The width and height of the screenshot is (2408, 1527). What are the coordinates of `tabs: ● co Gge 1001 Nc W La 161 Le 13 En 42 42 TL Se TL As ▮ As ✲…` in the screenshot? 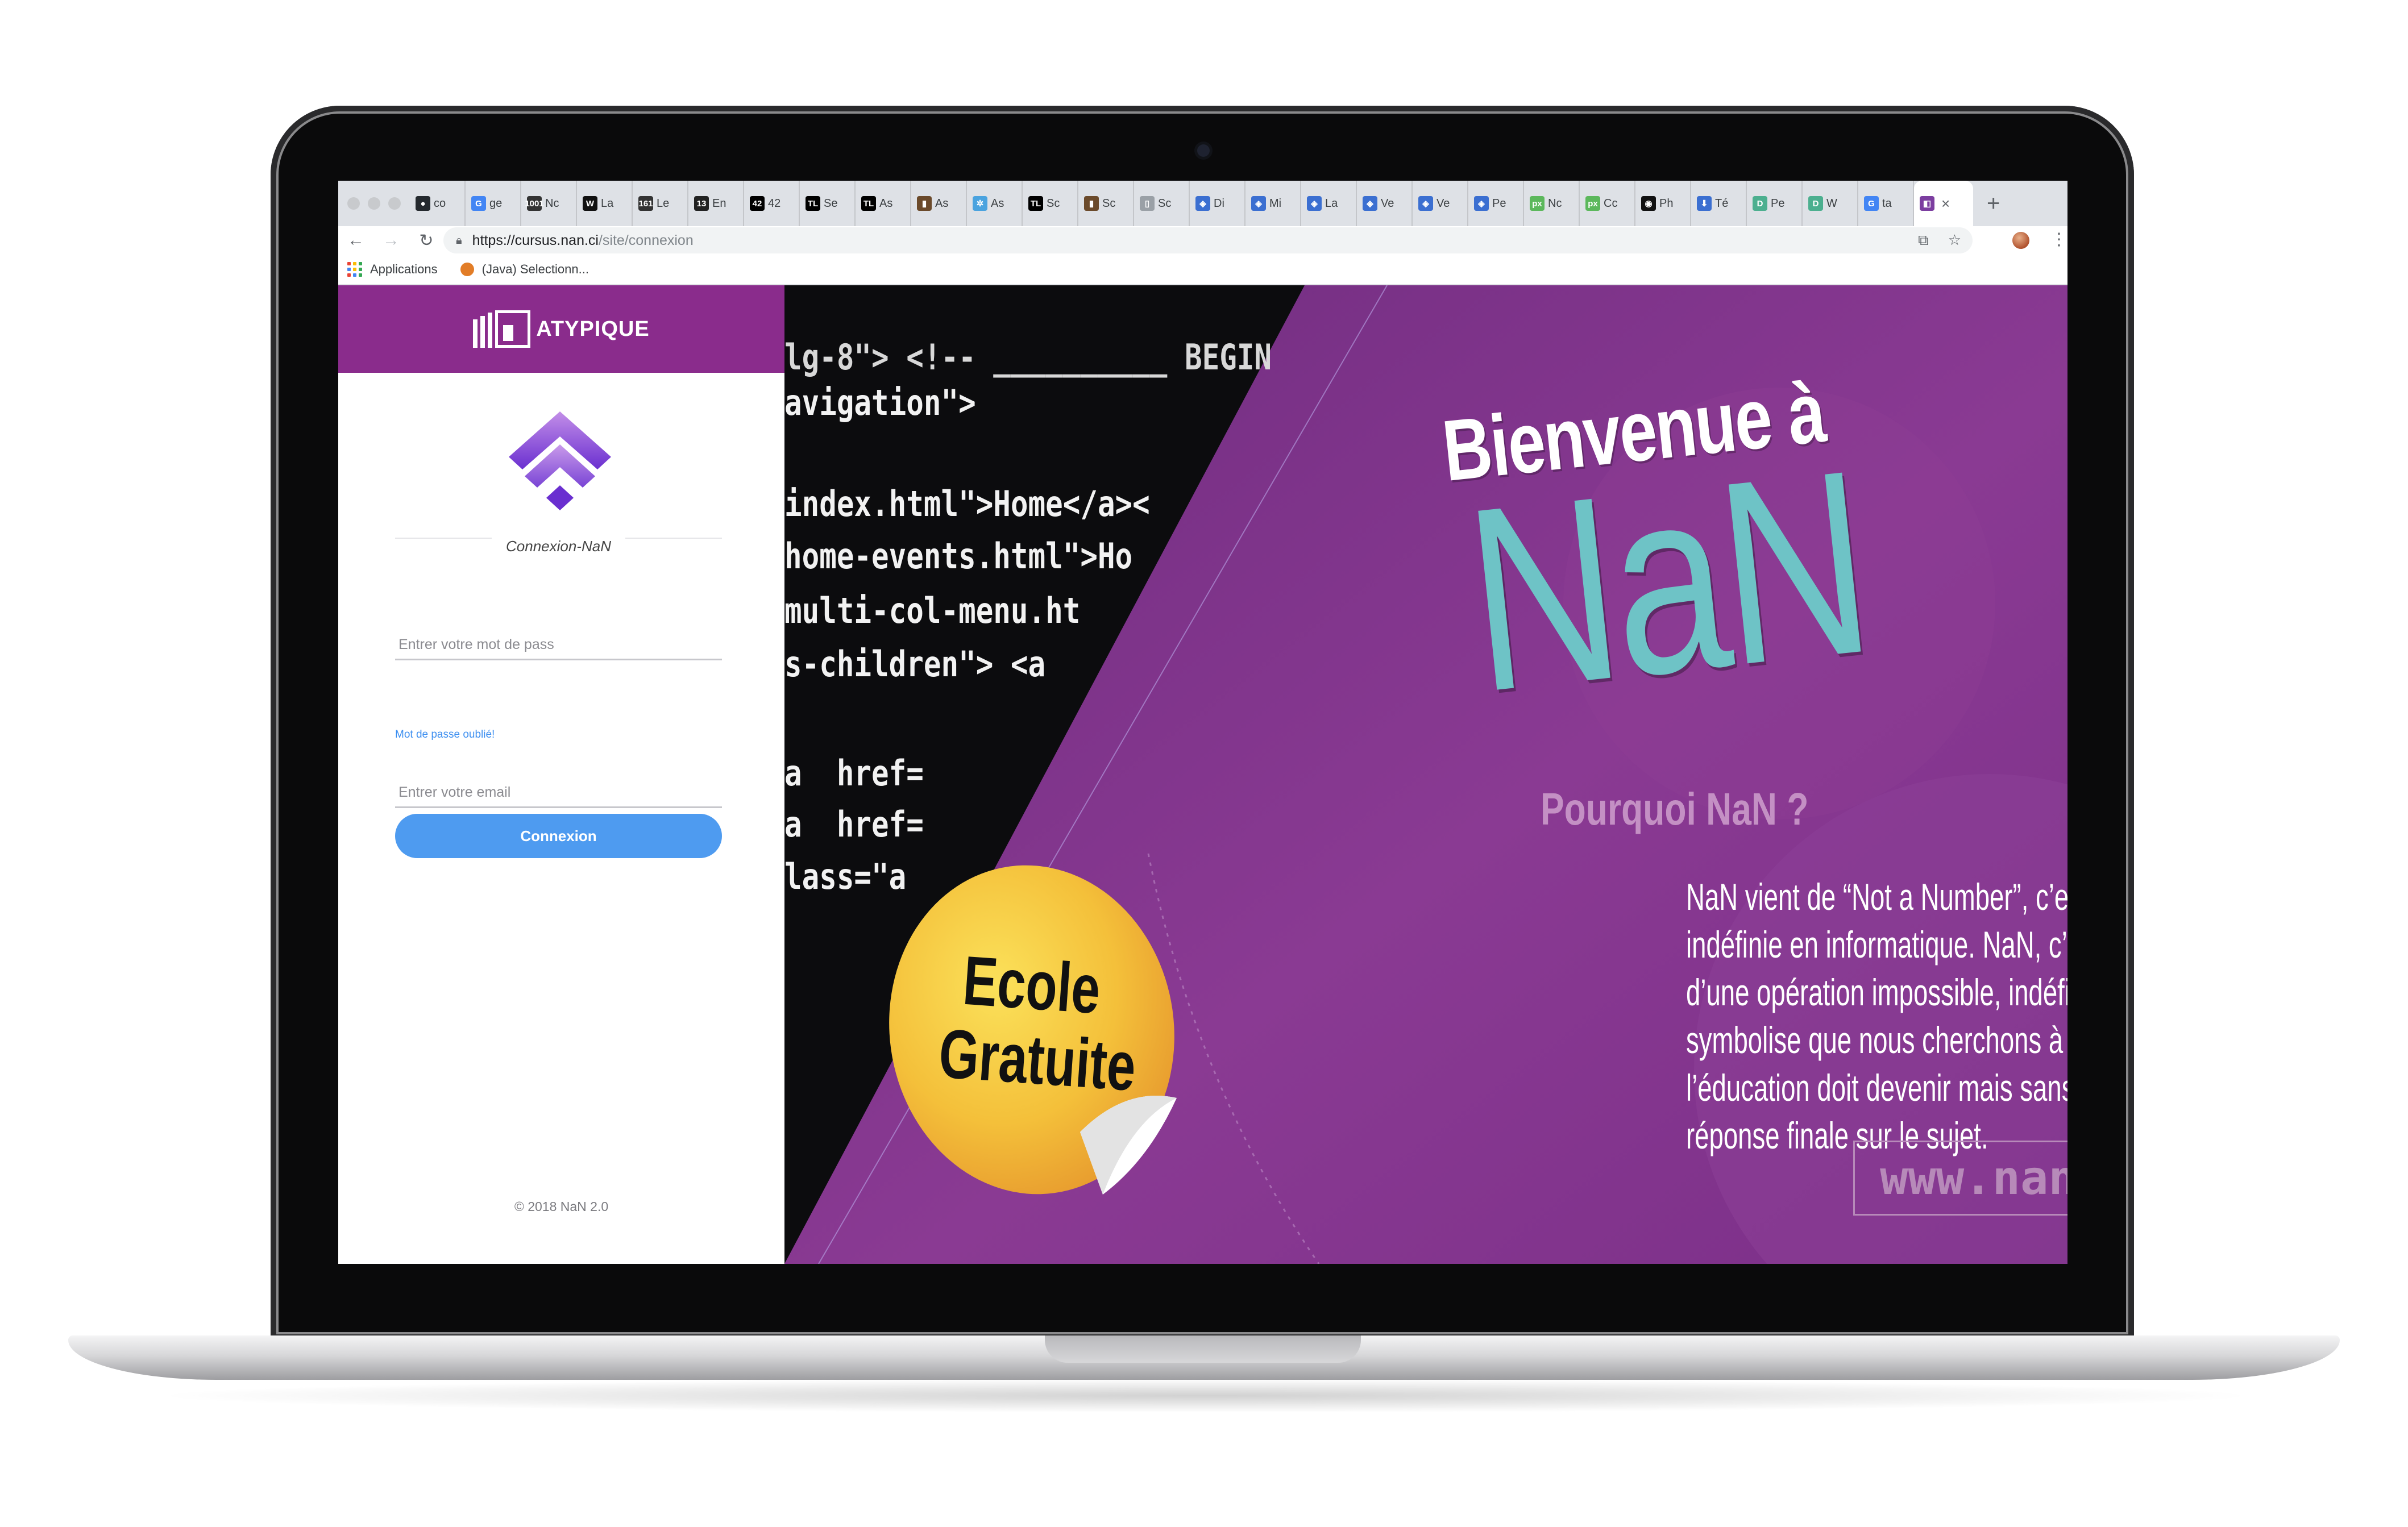 It's located at (1162, 203).